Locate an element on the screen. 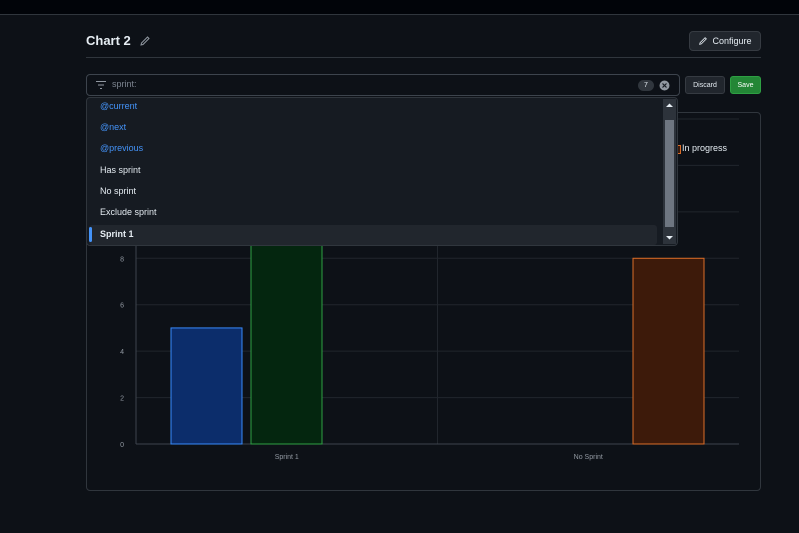 The width and height of the screenshot is (799, 533). filter-input: sprint: 7 is located at coordinates (383, 85).